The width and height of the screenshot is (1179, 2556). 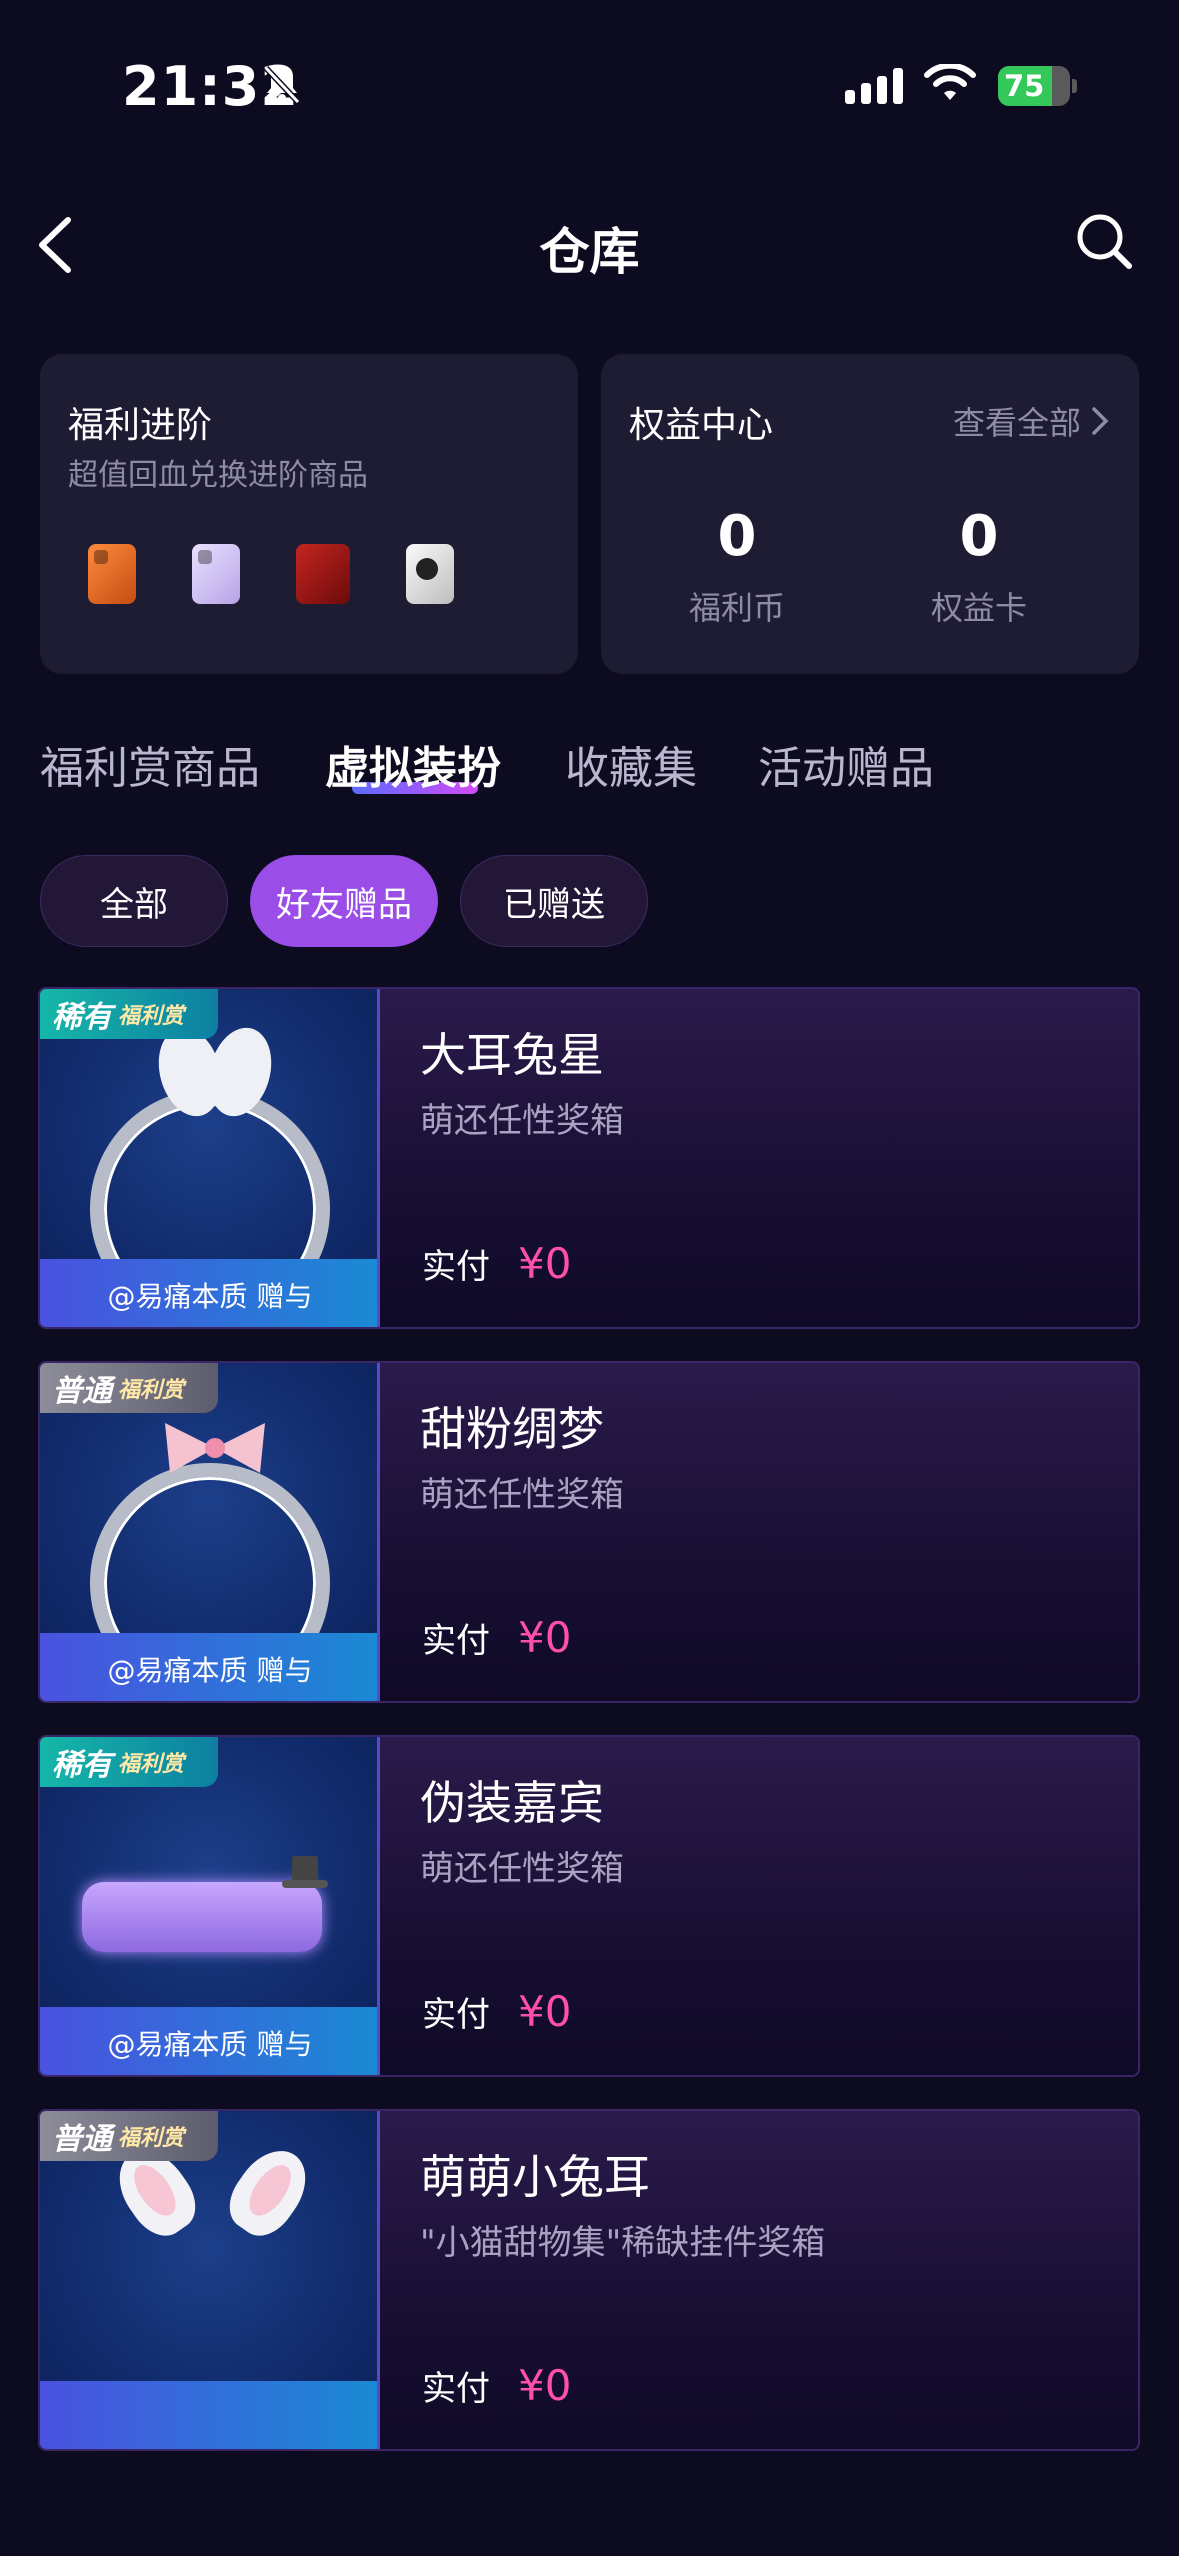 I want to click on tab-virtual-outfit: 虚拟装扮, so click(x=413, y=764).